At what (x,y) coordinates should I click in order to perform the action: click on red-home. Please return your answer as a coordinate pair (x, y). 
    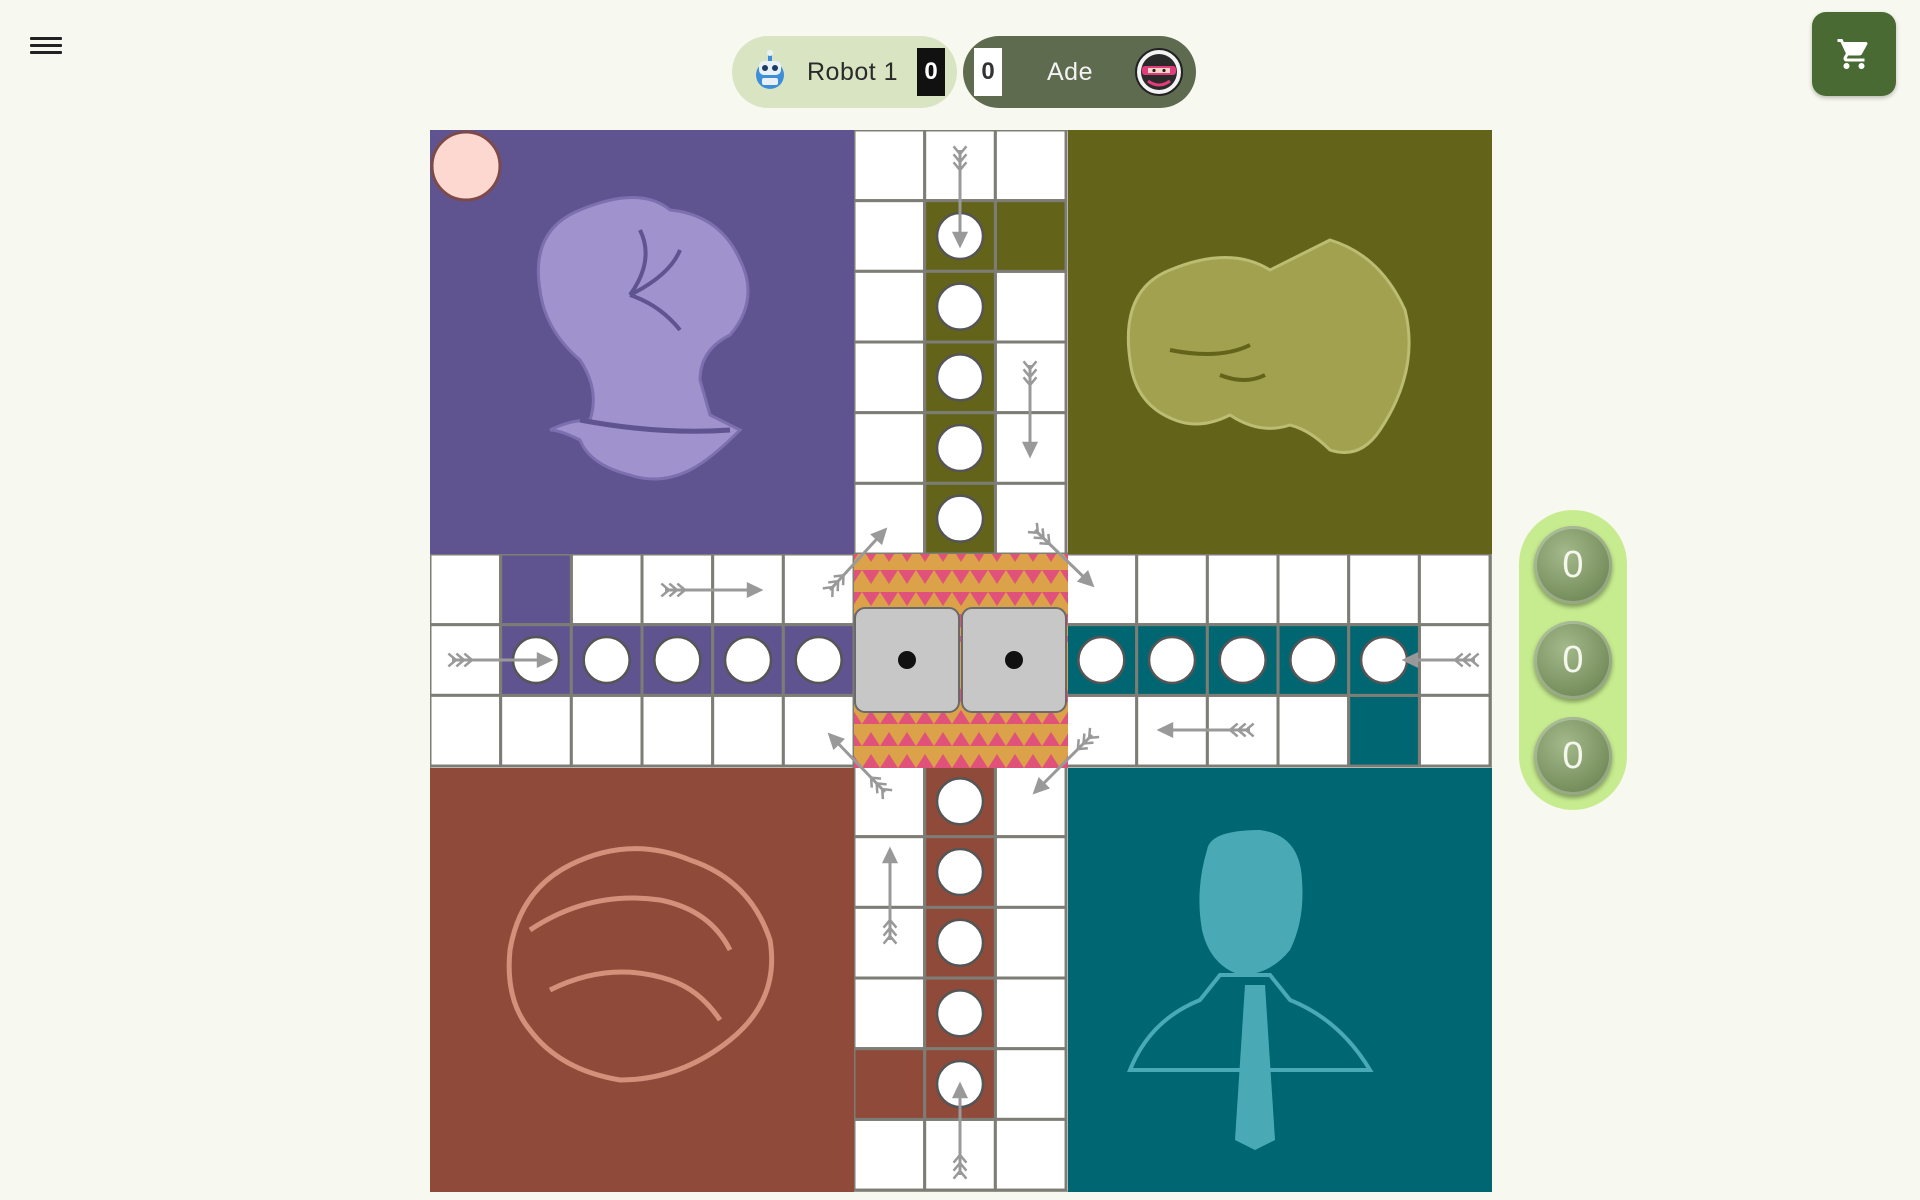
    Looking at the image, I should click on (642, 980).